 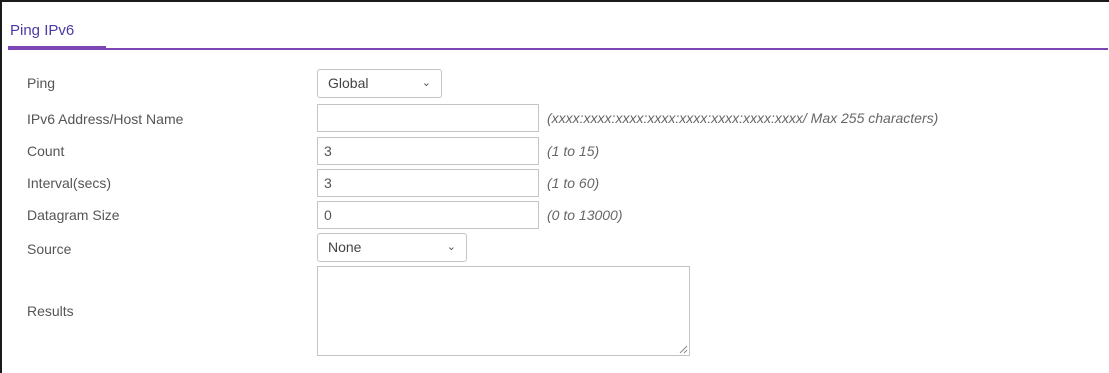 I want to click on resize-grip-icon, so click(x=683, y=349).